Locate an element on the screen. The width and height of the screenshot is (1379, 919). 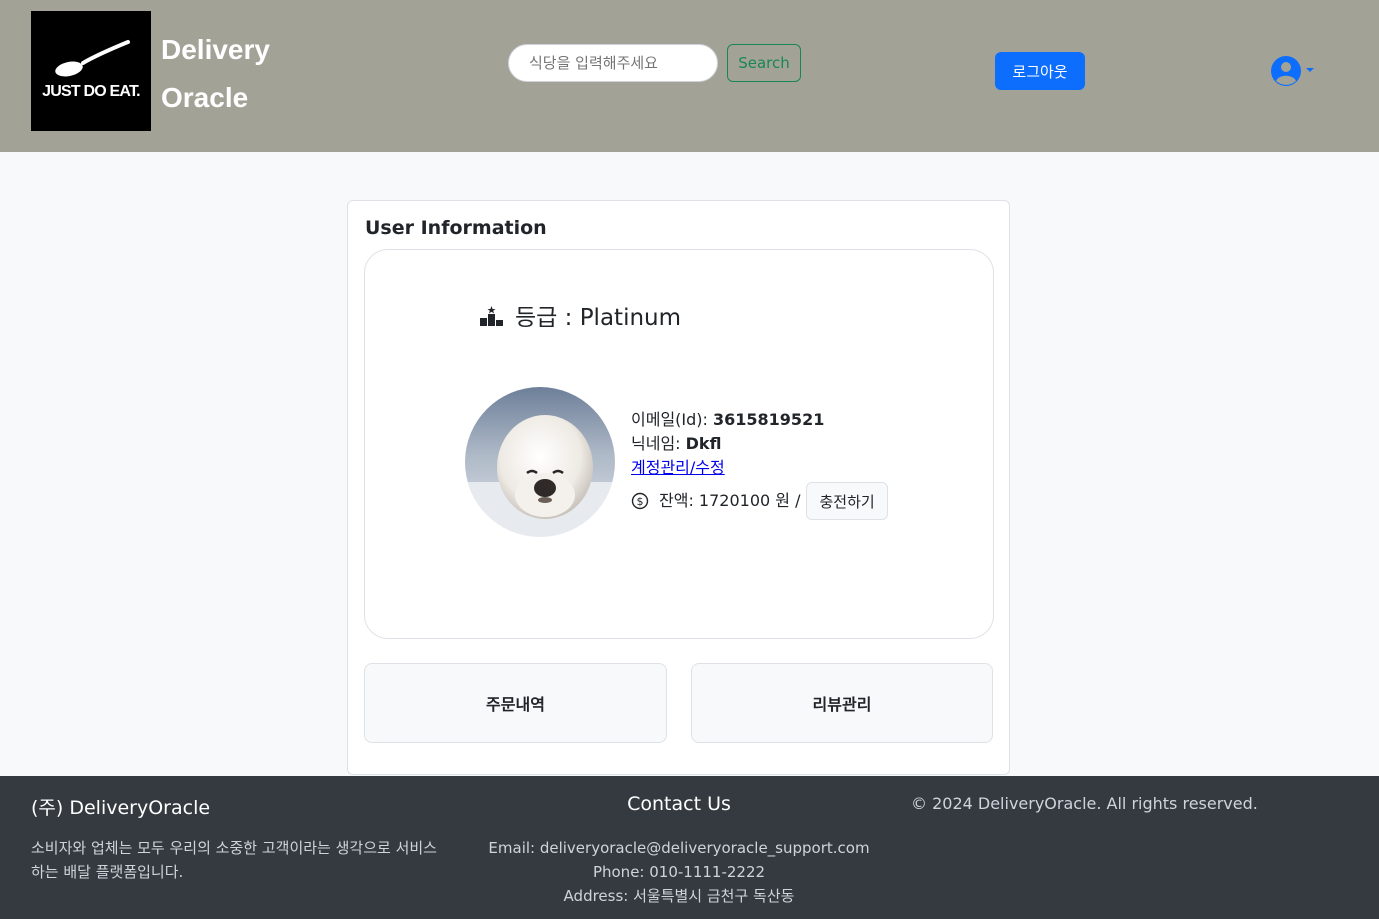
email-row: 이메일(Id): 3615819521 is located at coordinates (759, 420).